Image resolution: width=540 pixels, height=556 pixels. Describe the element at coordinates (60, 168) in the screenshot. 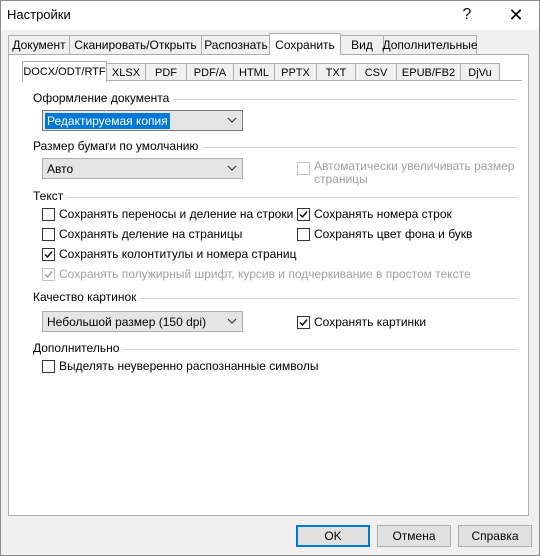

I see `paper-size-value: Авто` at that location.